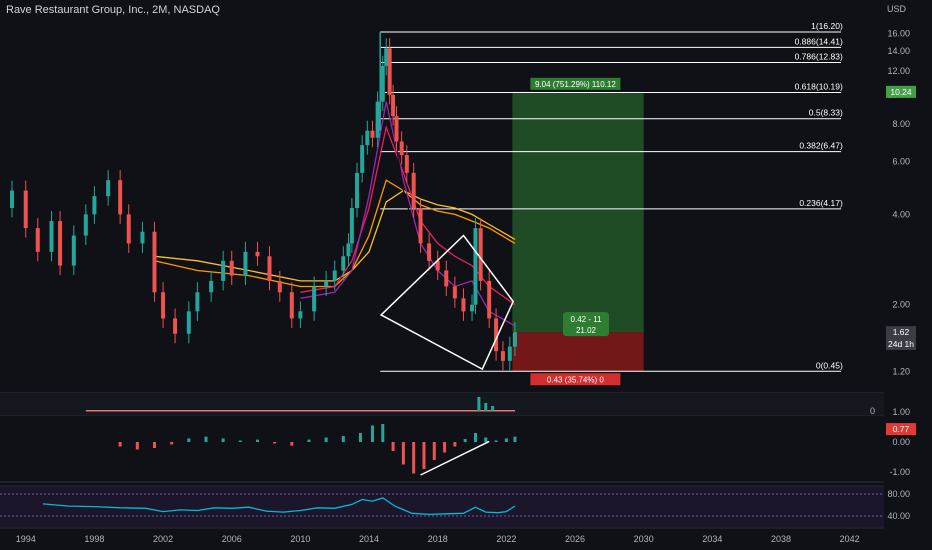 The image size is (932, 550). What do you see at coordinates (899, 472) in the screenshot?
I see `macd-tick-label: -1.00` at bounding box center [899, 472].